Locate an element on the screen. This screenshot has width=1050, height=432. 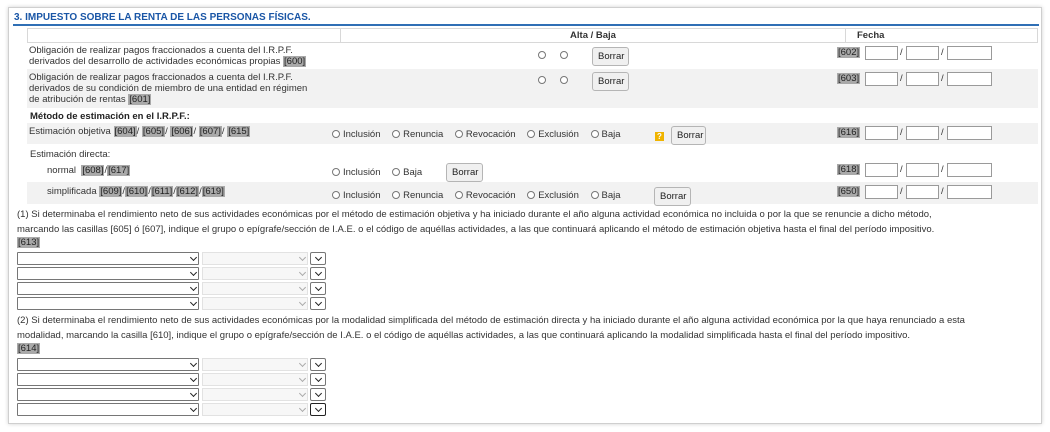
code-609: [609] is located at coordinates (111, 191).